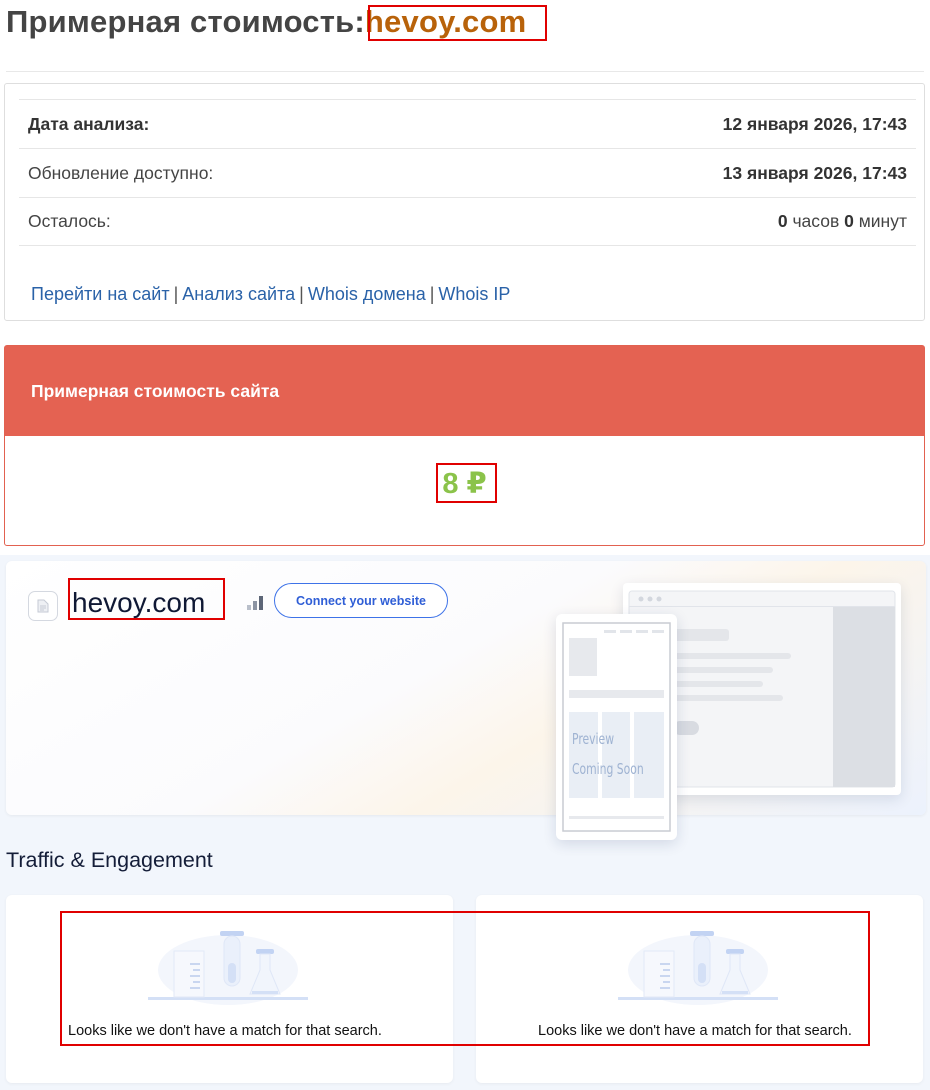 The height and width of the screenshot is (1090, 930). I want to click on site-price-header: Примерная стоимость сайта, so click(464, 391).